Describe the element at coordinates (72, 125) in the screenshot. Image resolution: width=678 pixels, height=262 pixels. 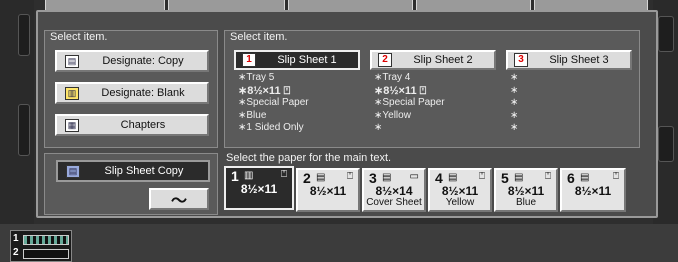
I see `chapters-icon: ▦` at that location.